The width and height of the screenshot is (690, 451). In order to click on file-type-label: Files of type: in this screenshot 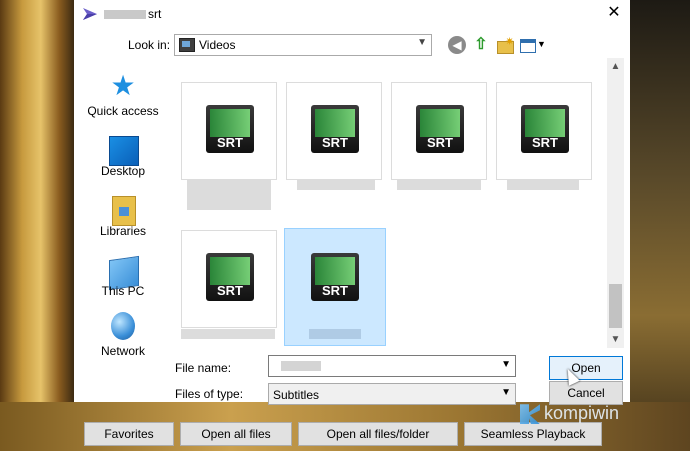, I will do `click(209, 394)`.